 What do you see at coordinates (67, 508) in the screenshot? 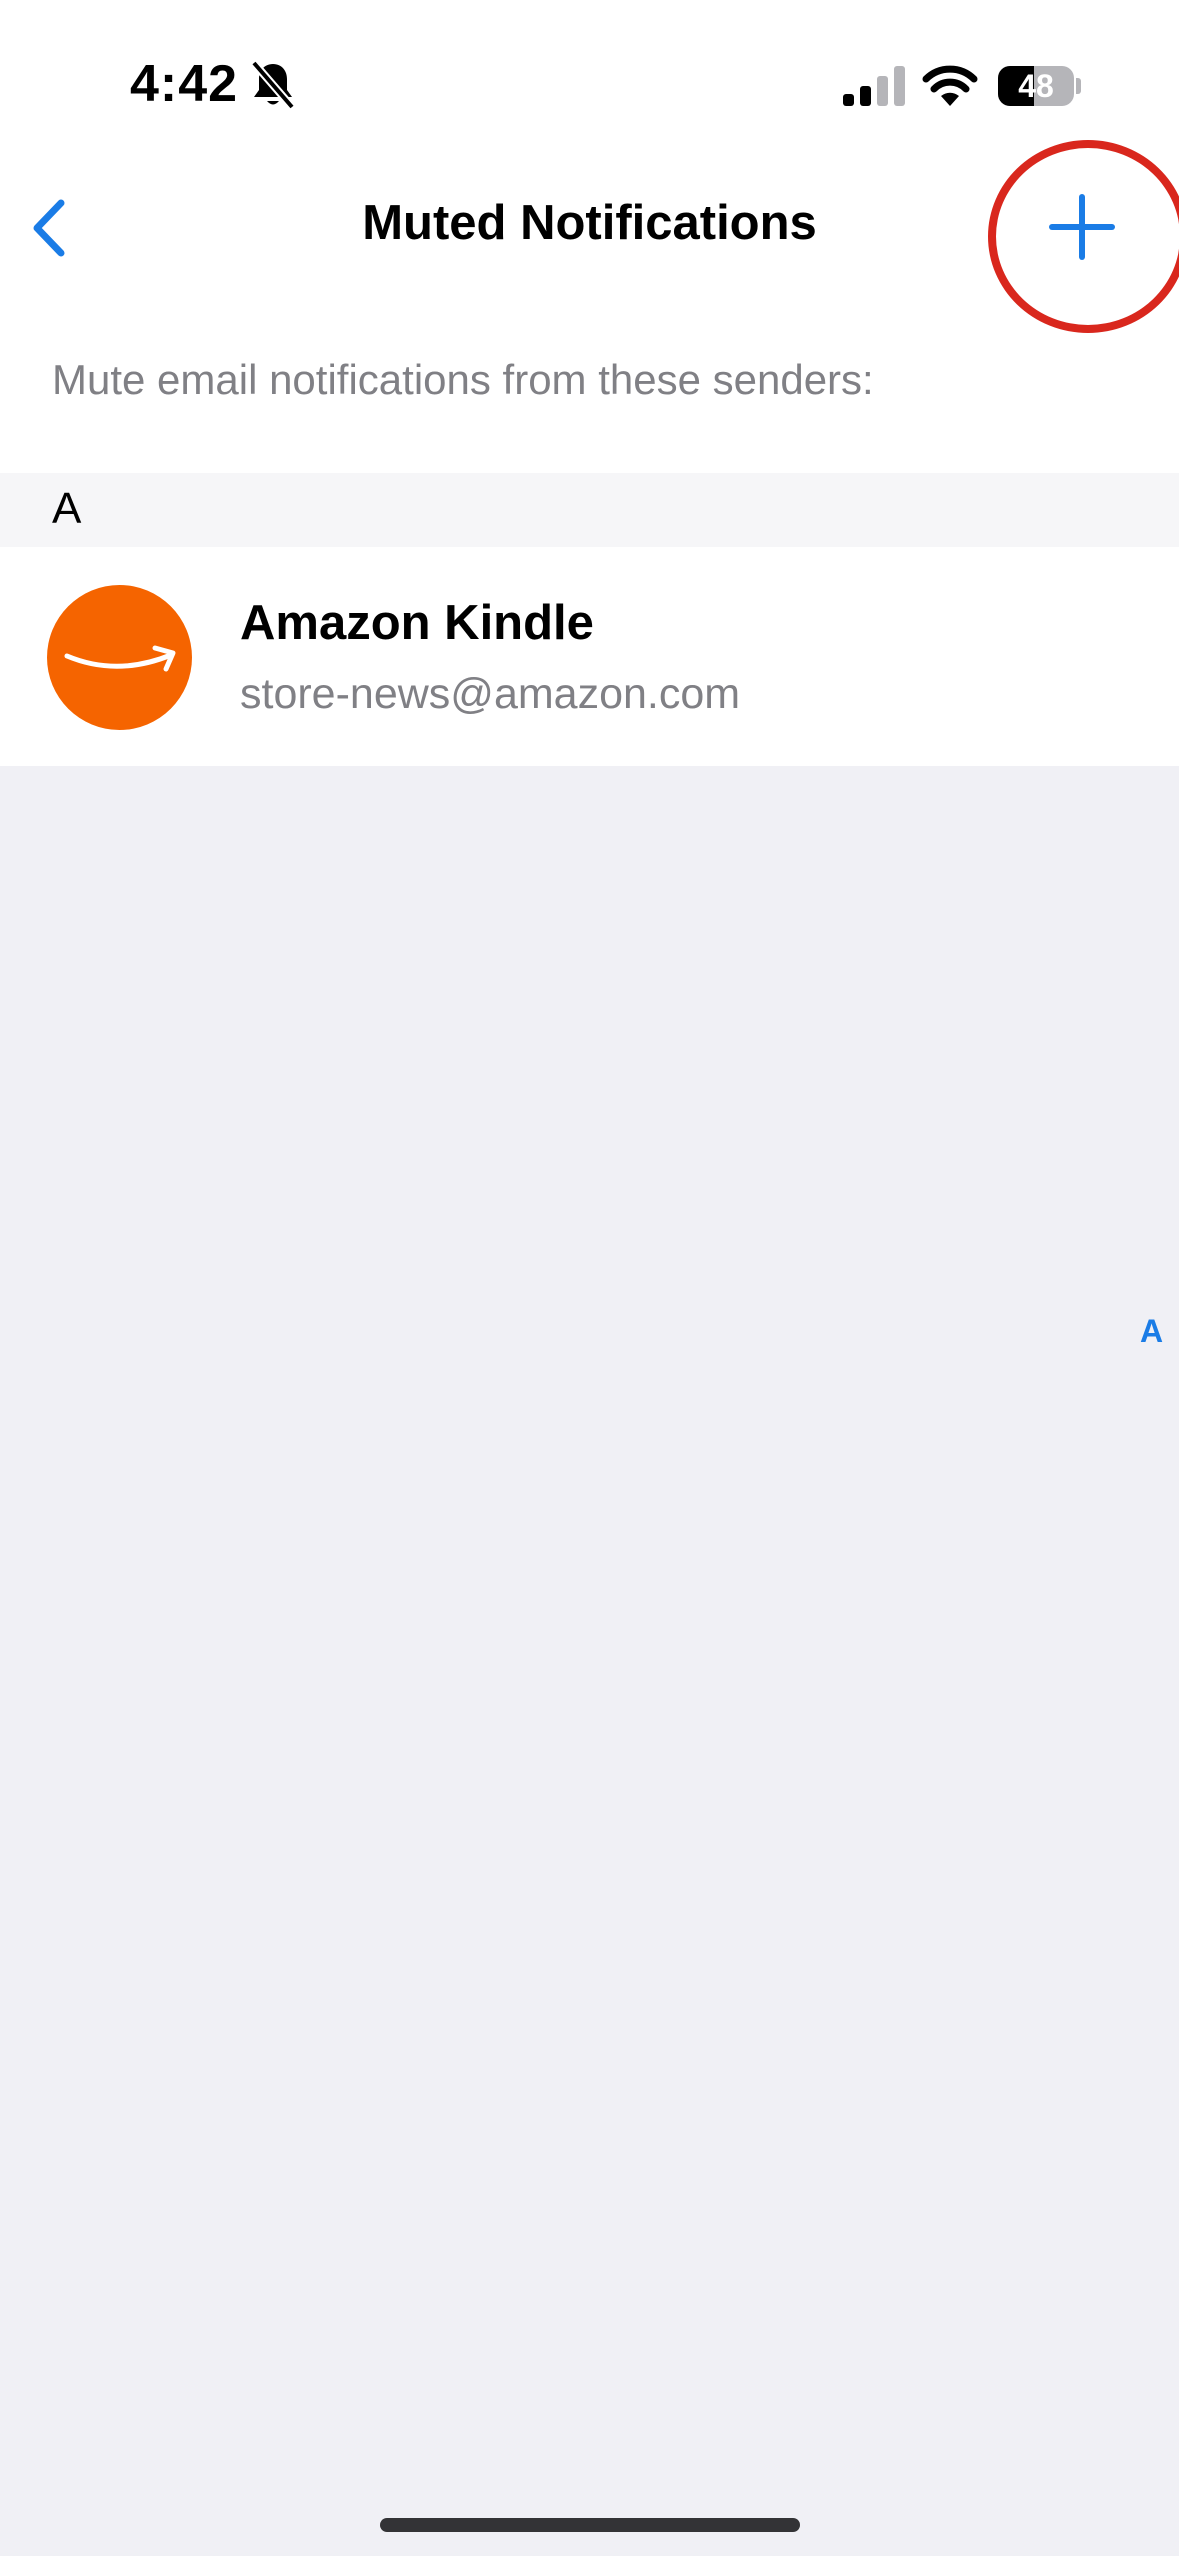
I see `section-header-letter: A` at bounding box center [67, 508].